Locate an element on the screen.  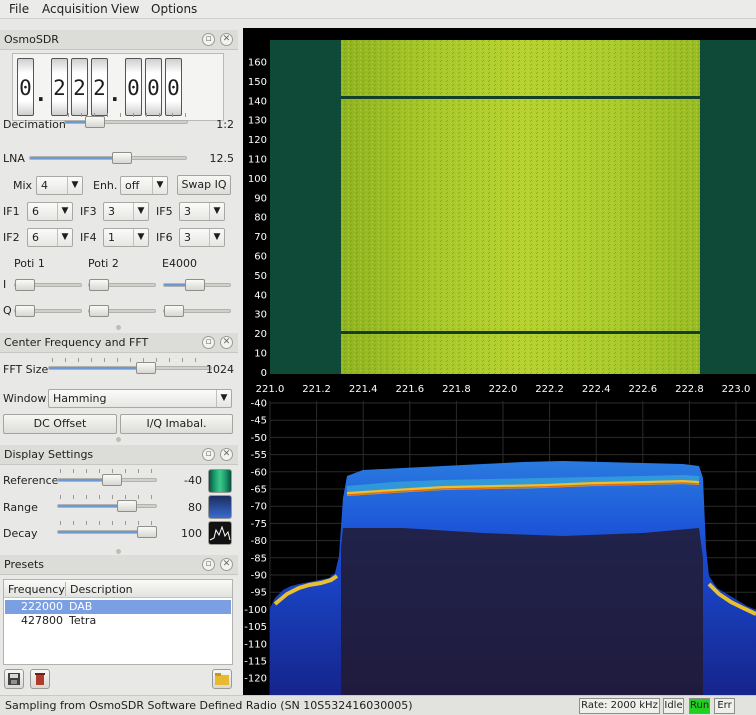
window-label: Window is located at coordinates (25, 398).